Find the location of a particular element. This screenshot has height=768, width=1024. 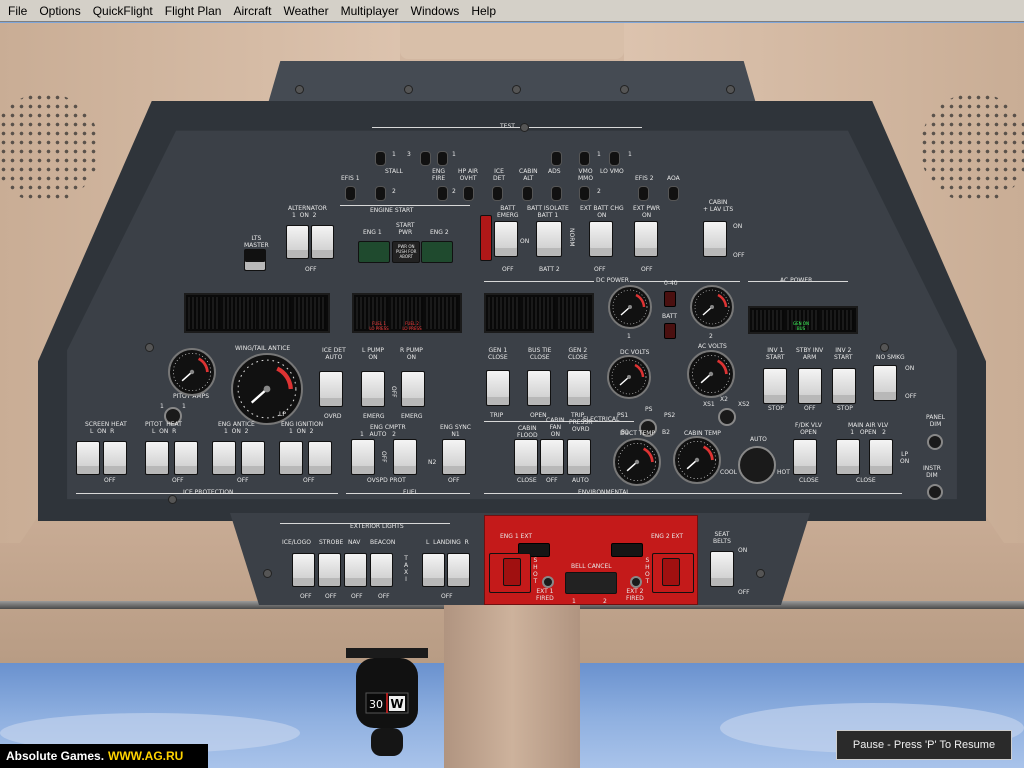

alternator-2-switch is located at coordinates (322, 242).